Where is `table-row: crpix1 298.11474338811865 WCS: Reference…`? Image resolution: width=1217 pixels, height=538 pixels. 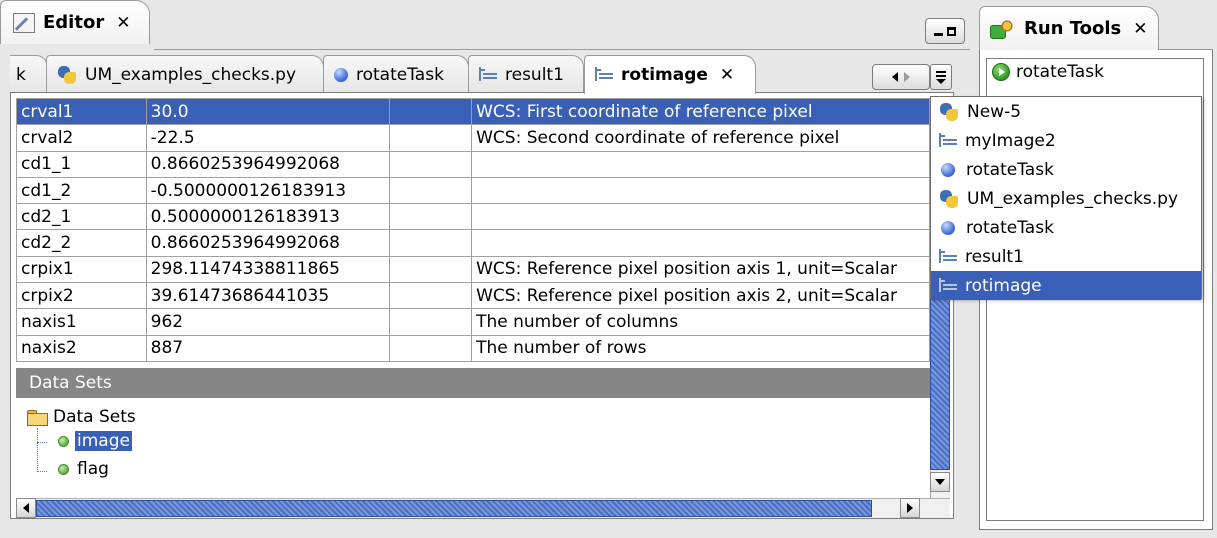 table-row: crpix1 298.11474338811865 WCS: Reference… is located at coordinates (473, 269).